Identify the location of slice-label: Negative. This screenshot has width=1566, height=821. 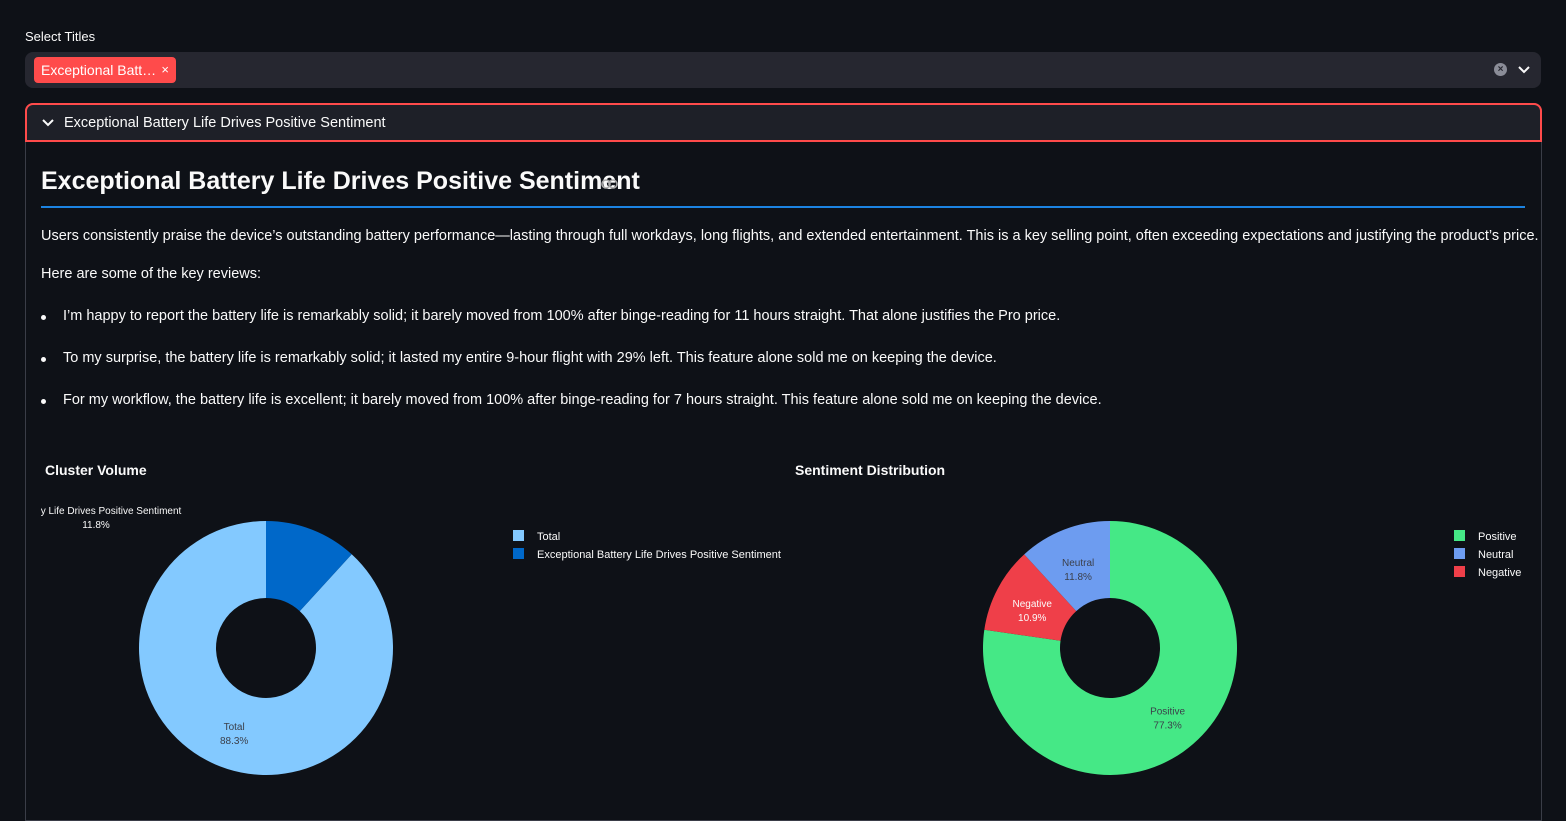
(1032, 604).